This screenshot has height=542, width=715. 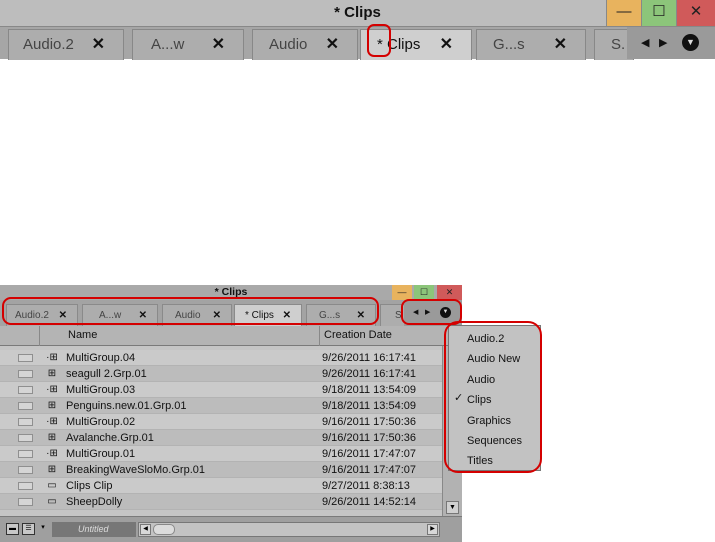 What do you see at coordinates (101, 358) in the screenshot?
I see `clip-name: MultiGroup.04` at bounding box center [101, 358].